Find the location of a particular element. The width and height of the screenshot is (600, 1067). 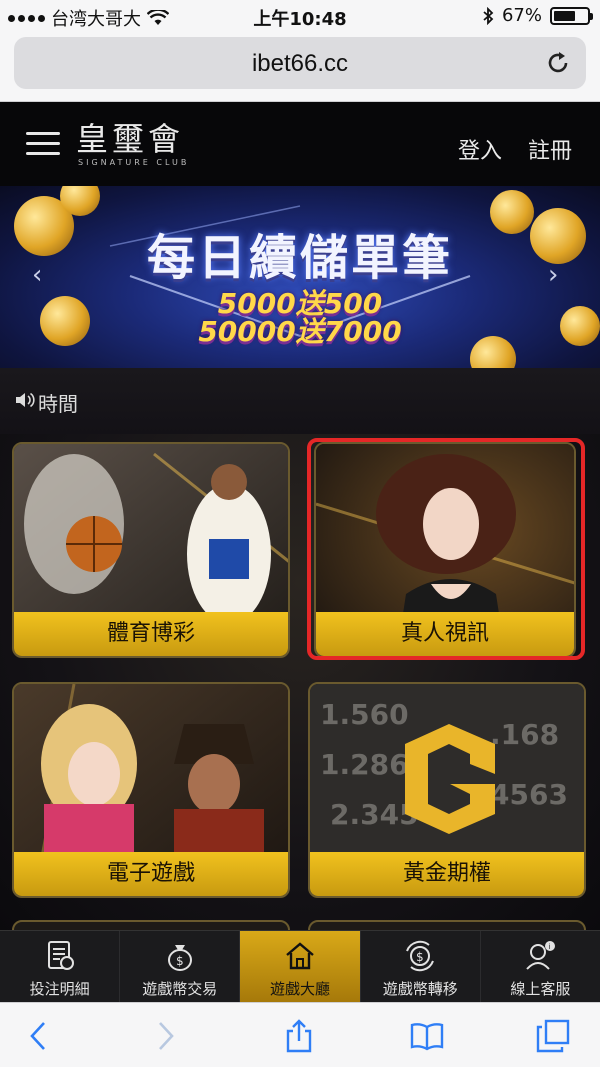

status-right: 67% is located at coordinates (537, 15).